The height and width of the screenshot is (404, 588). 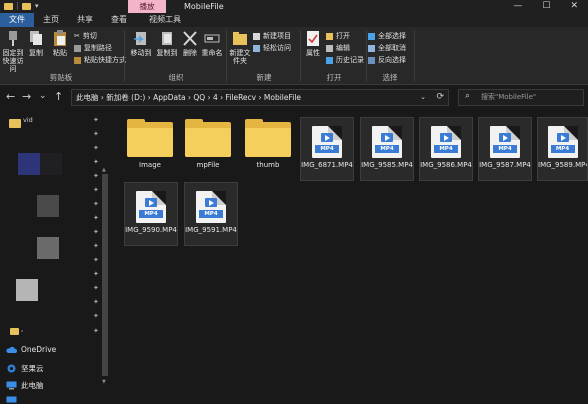 What do you see at coordinates (517, 6) in the screenshot?
I see `minimize-button: —` at bounding box center [517, 6].